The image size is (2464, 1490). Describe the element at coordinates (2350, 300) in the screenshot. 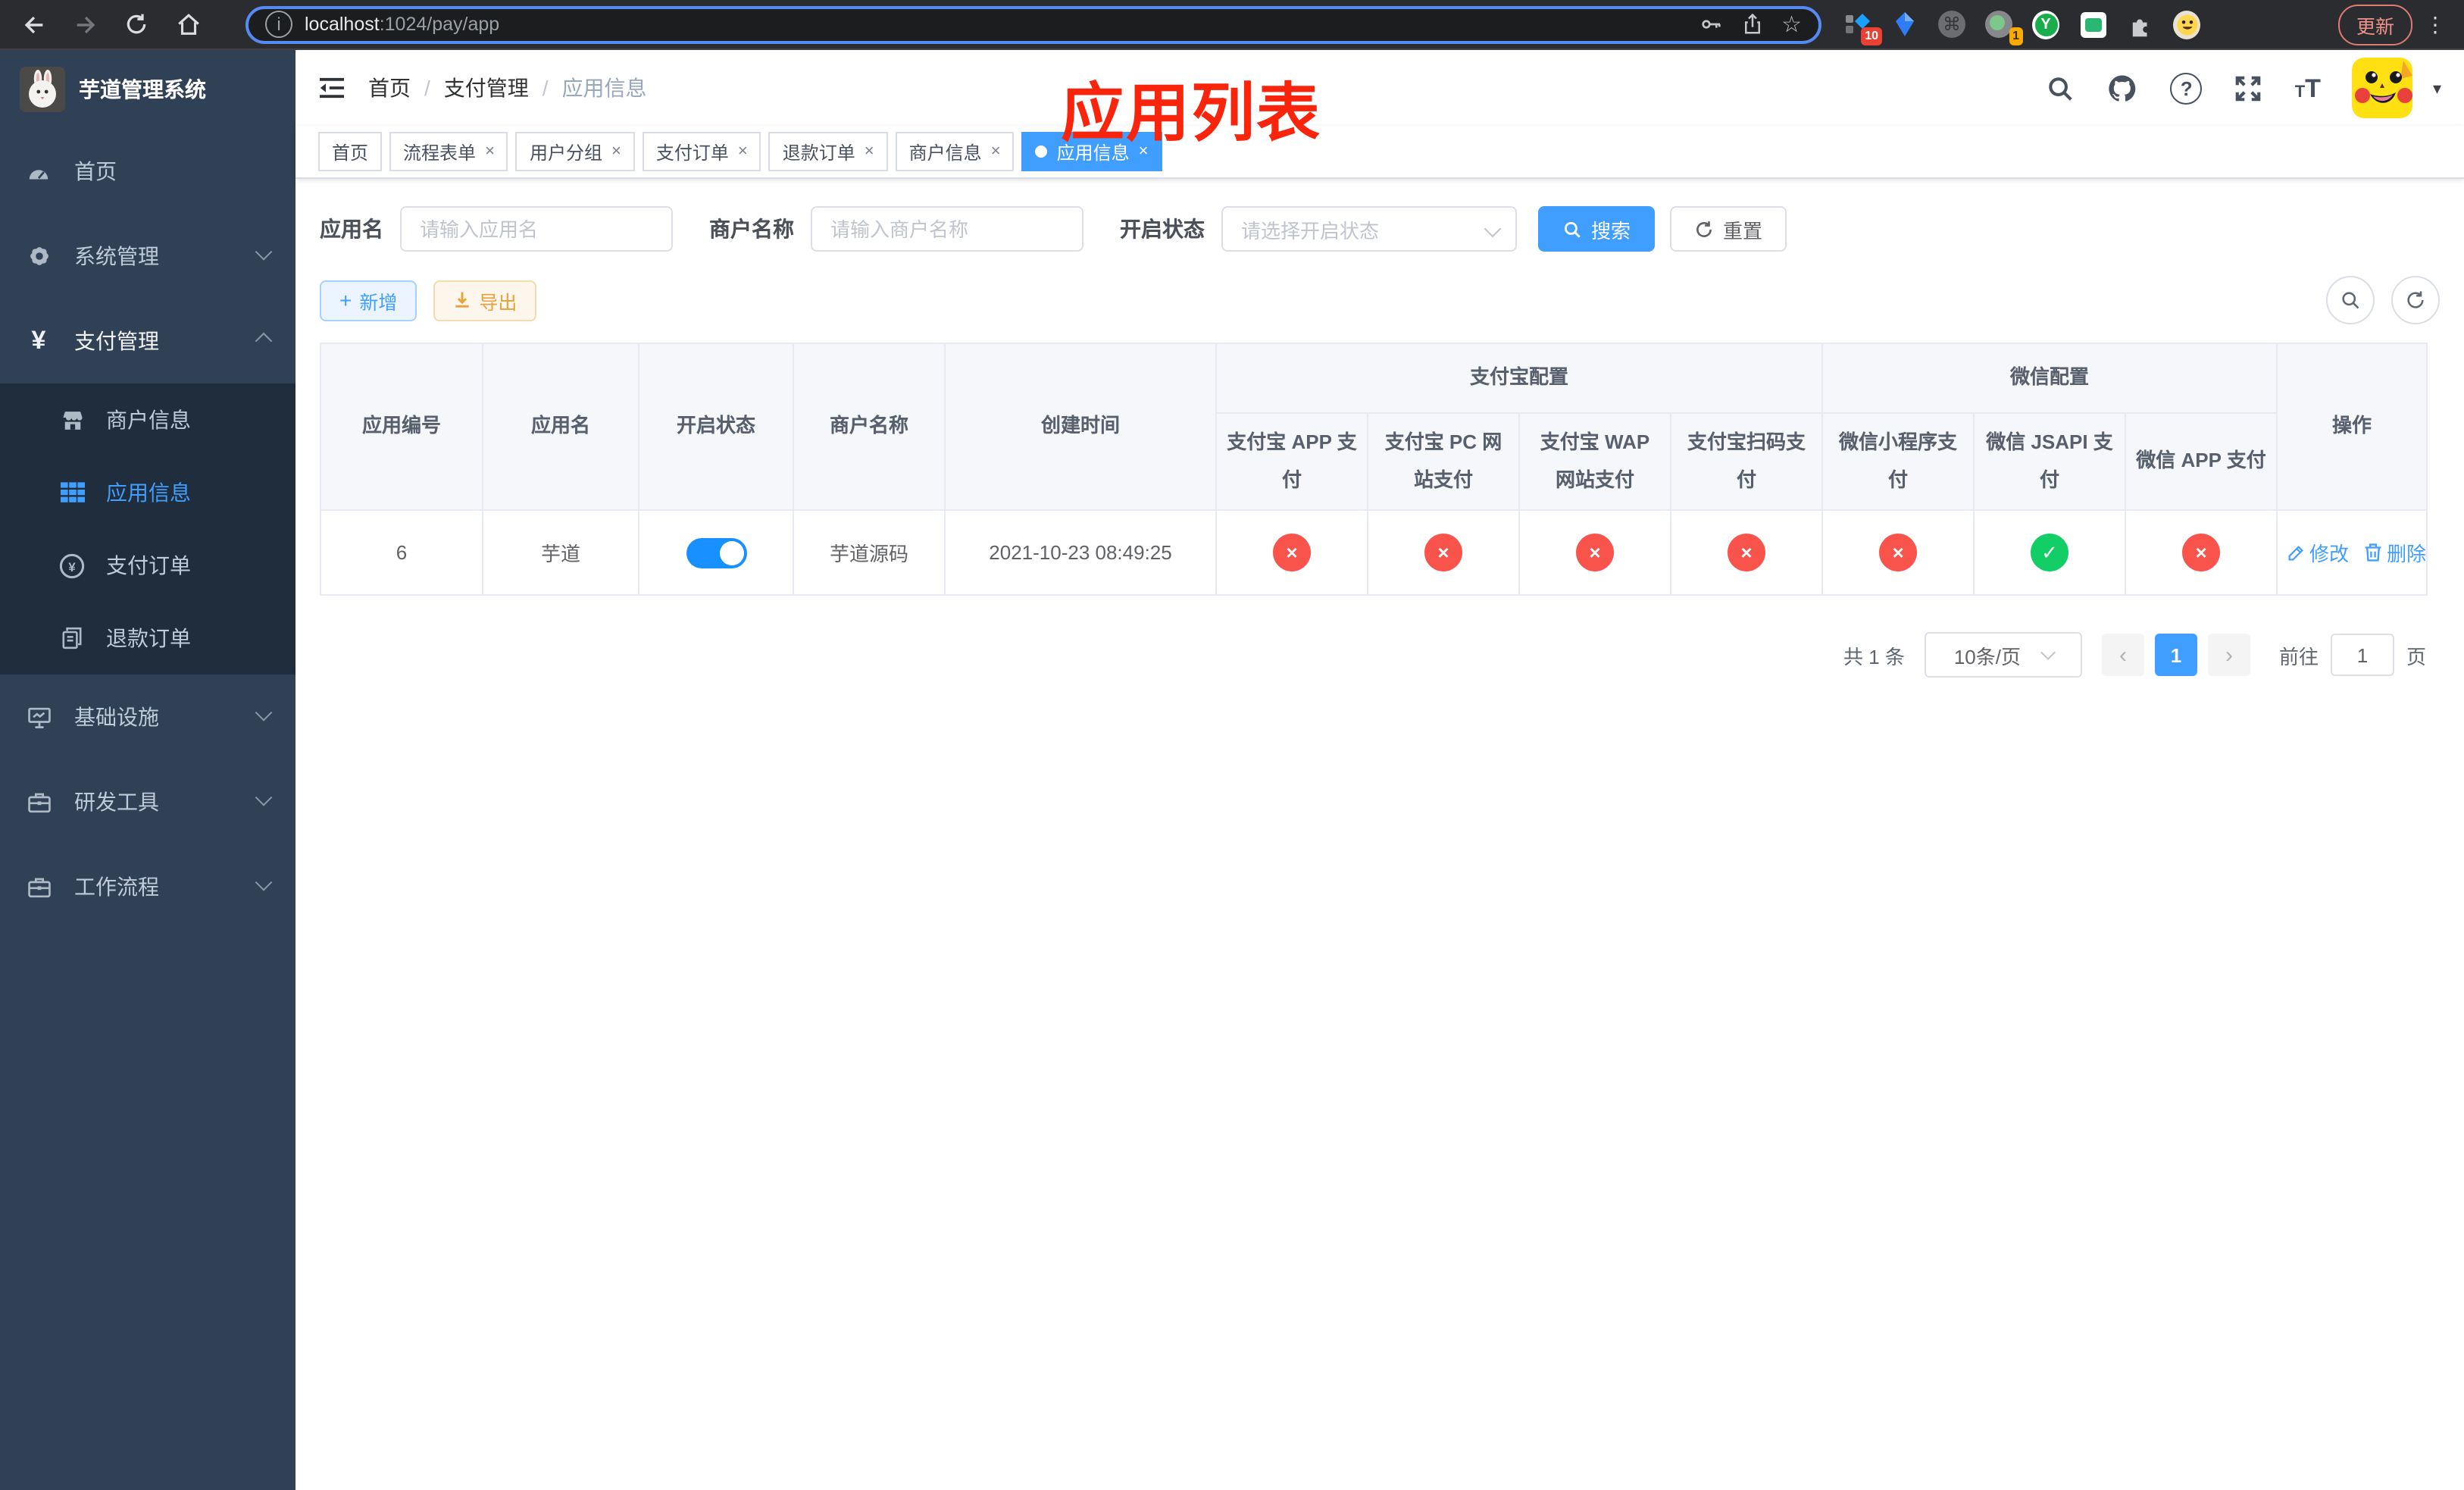

I see `toggle-search-button` at that location.